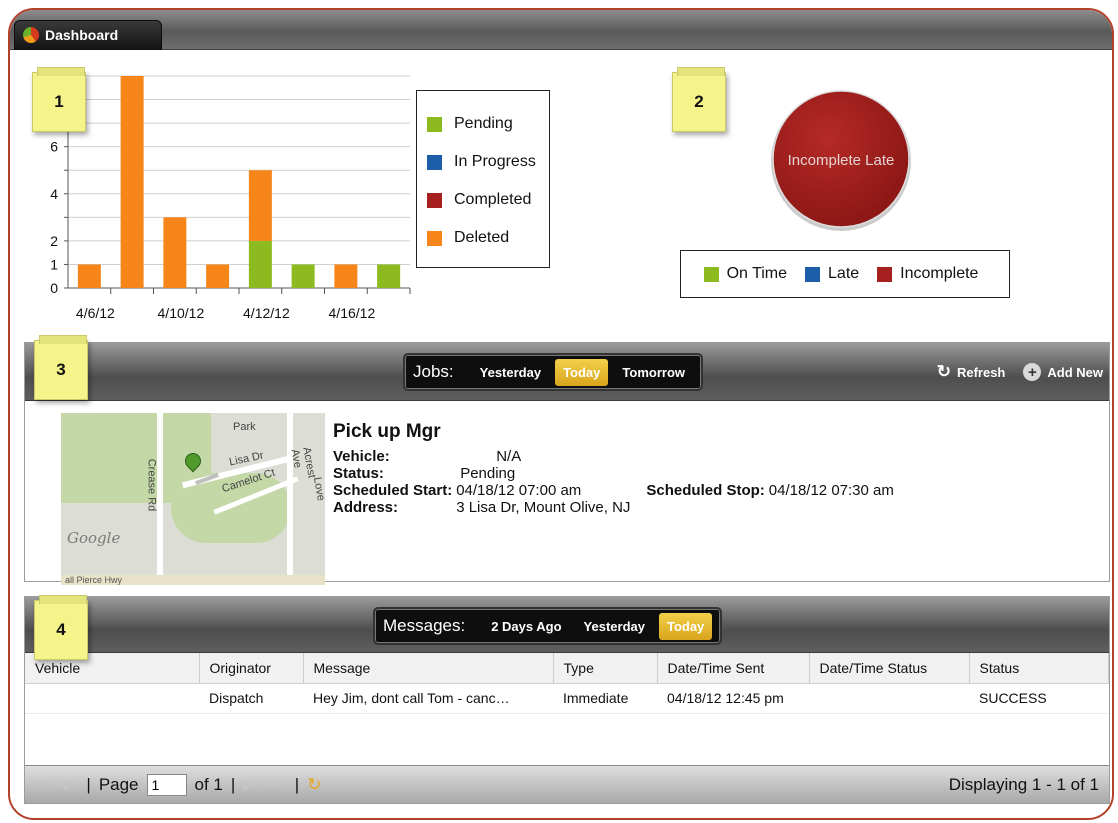 This screenshot has height=823, width=1118. Describe the element at coordinates (151, 485) in the screenshot. I see `map-label: Crease Rd` at that location.